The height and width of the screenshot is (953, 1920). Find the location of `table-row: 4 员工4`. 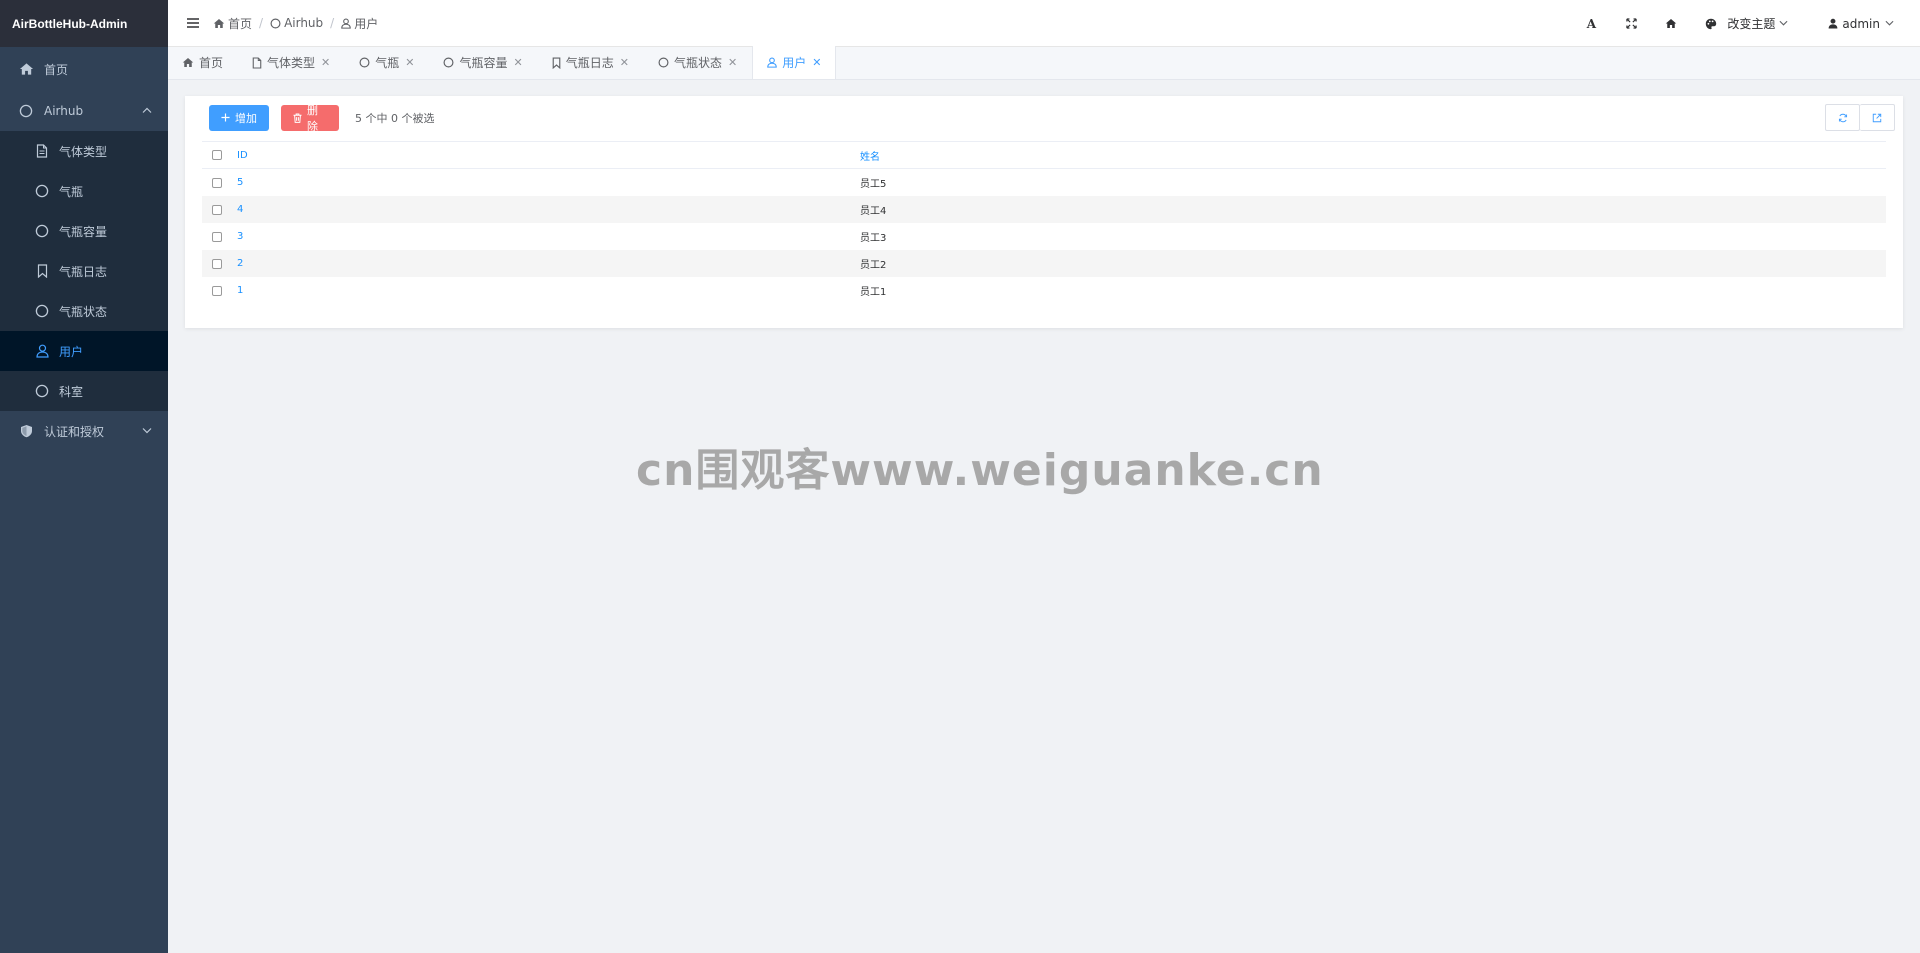

table-row: 4 员工4 is located at coordinates (1044, 209).